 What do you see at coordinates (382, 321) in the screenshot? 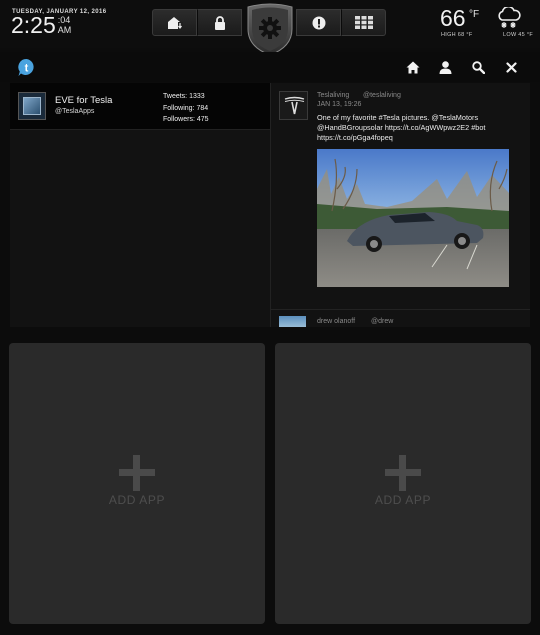
I see `tweet2-author-handle: @drew` at bounding box center [382, 321].